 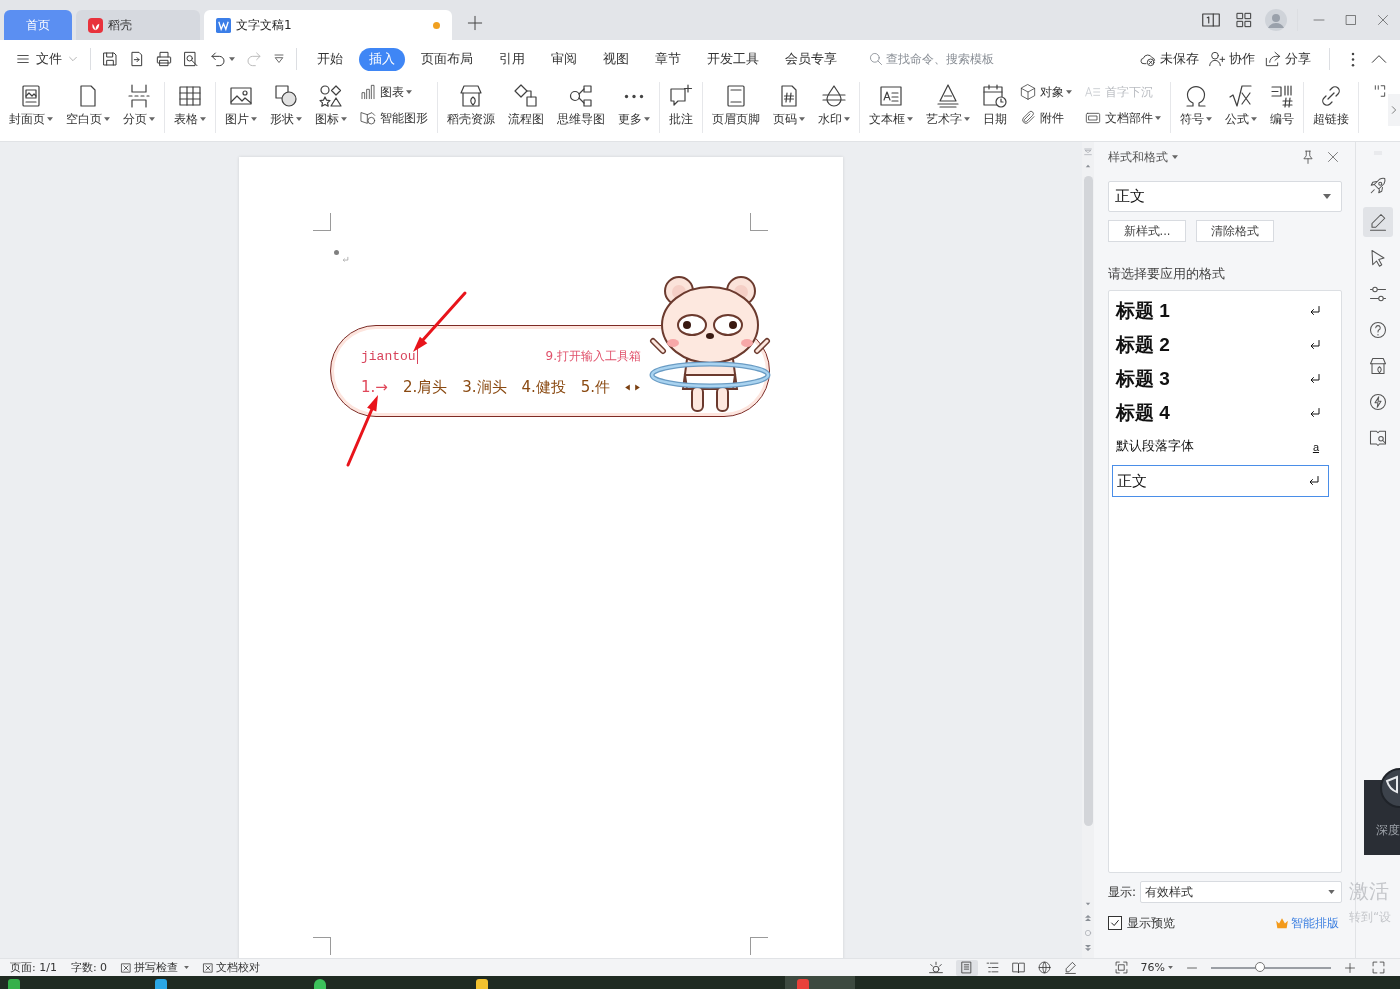 What do you see at coordinates (891, 107) in the screenshot?
I see `ribbon-button: 文本框` at bounding box center [891, 107].